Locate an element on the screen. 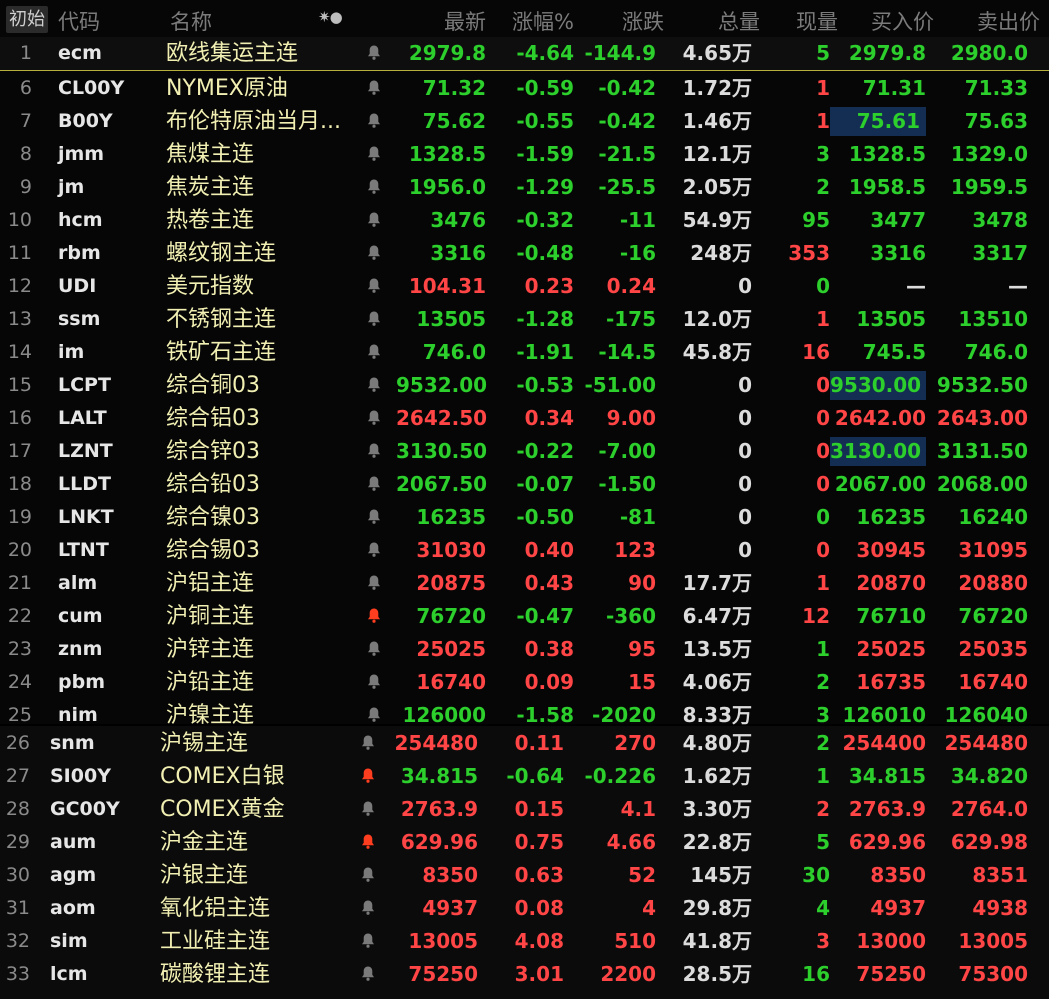 The image size is (1049, 999). table-row: 26 snm 沪锡主连 254480 0.11 270 4.80万 2 254400 254480 is located at coordinates (524, 743).